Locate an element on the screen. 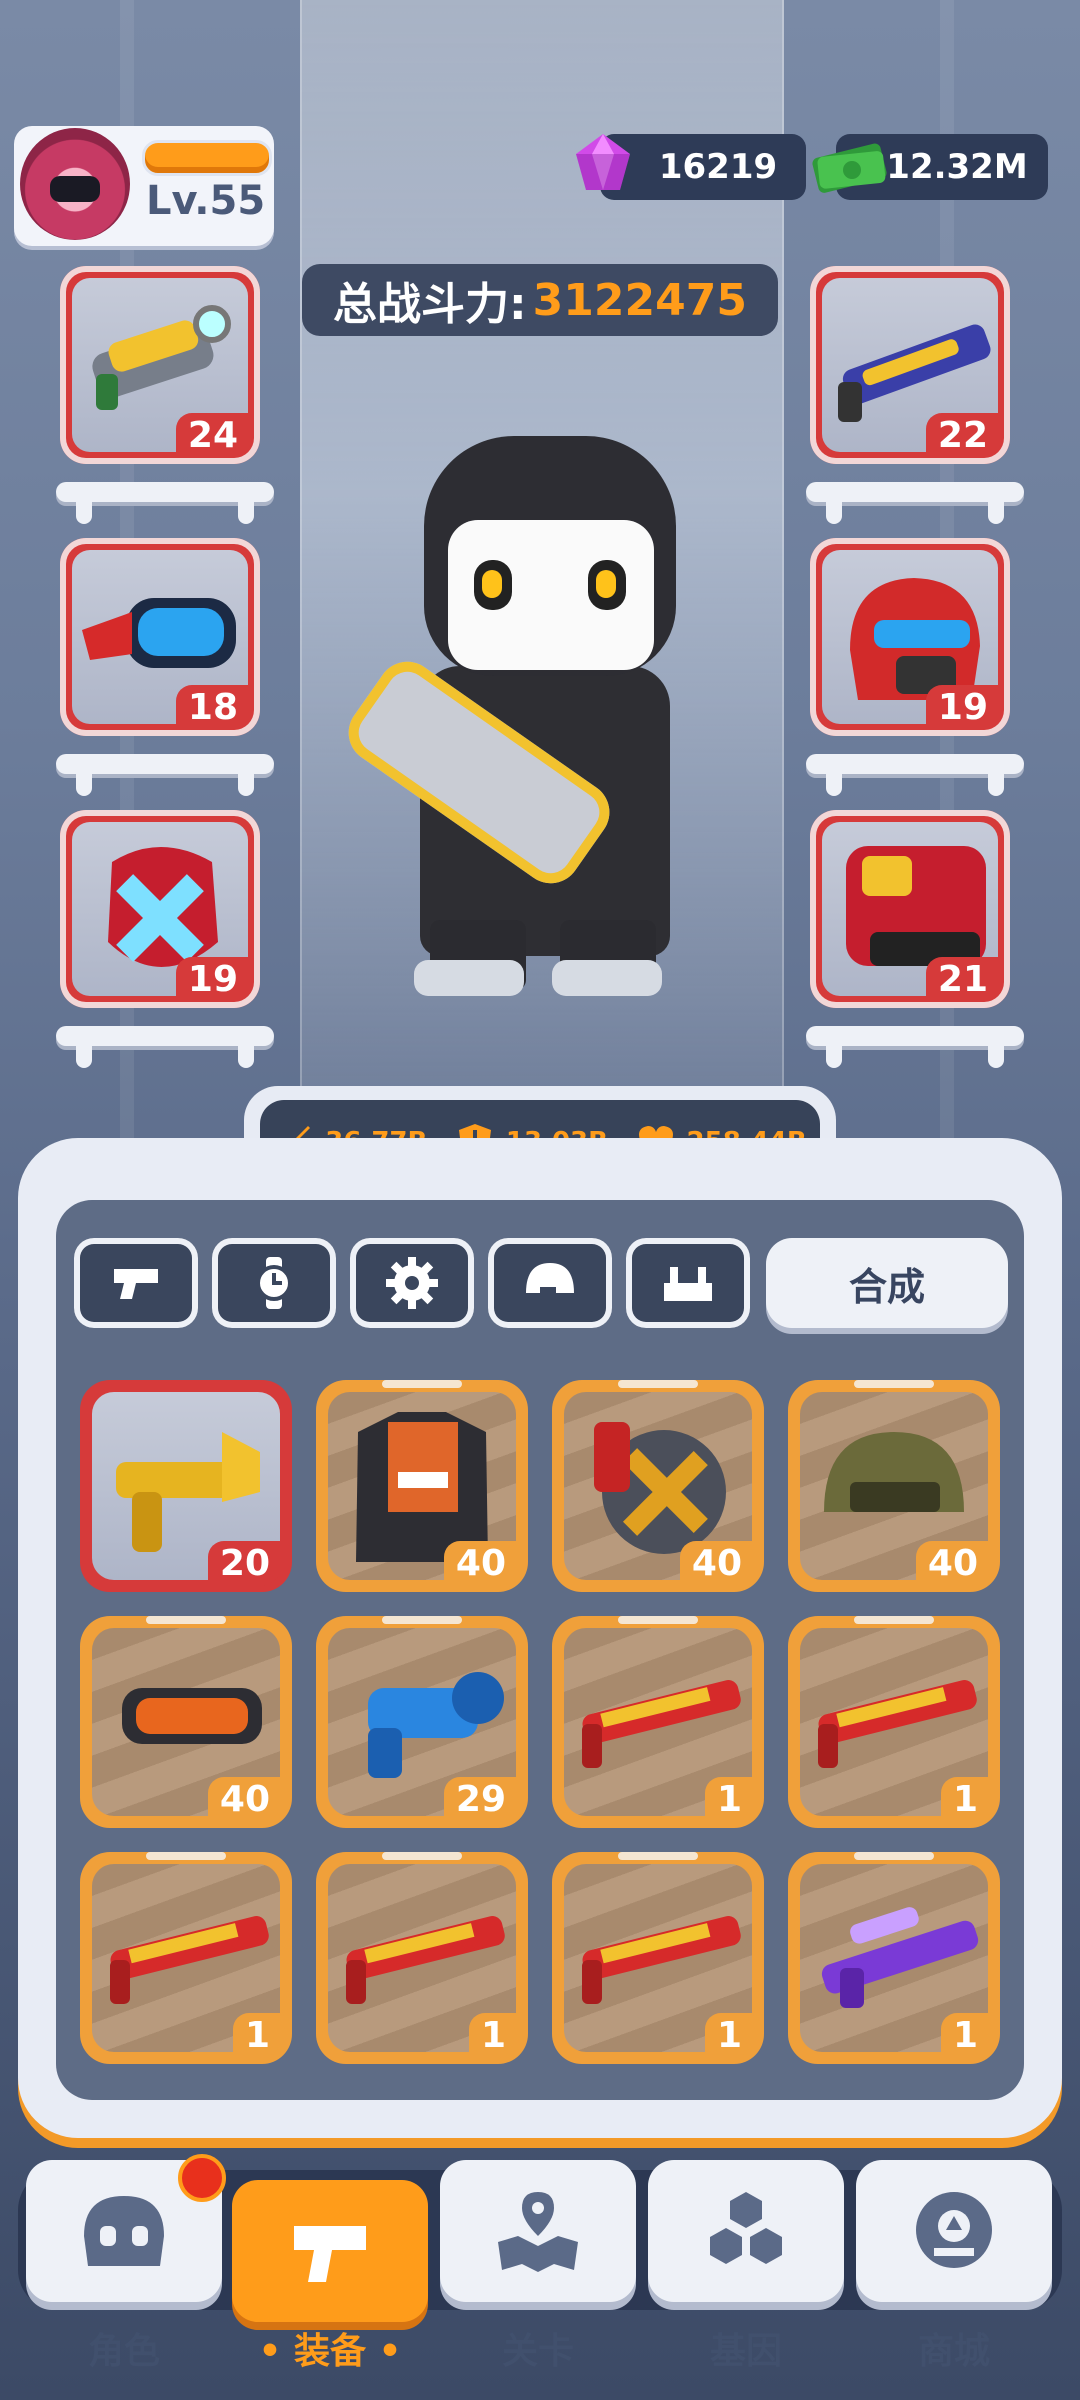 Image resolution: width=1080 pixels, height=2400 pixels. xp-bar is located at coordinates (207, 158).